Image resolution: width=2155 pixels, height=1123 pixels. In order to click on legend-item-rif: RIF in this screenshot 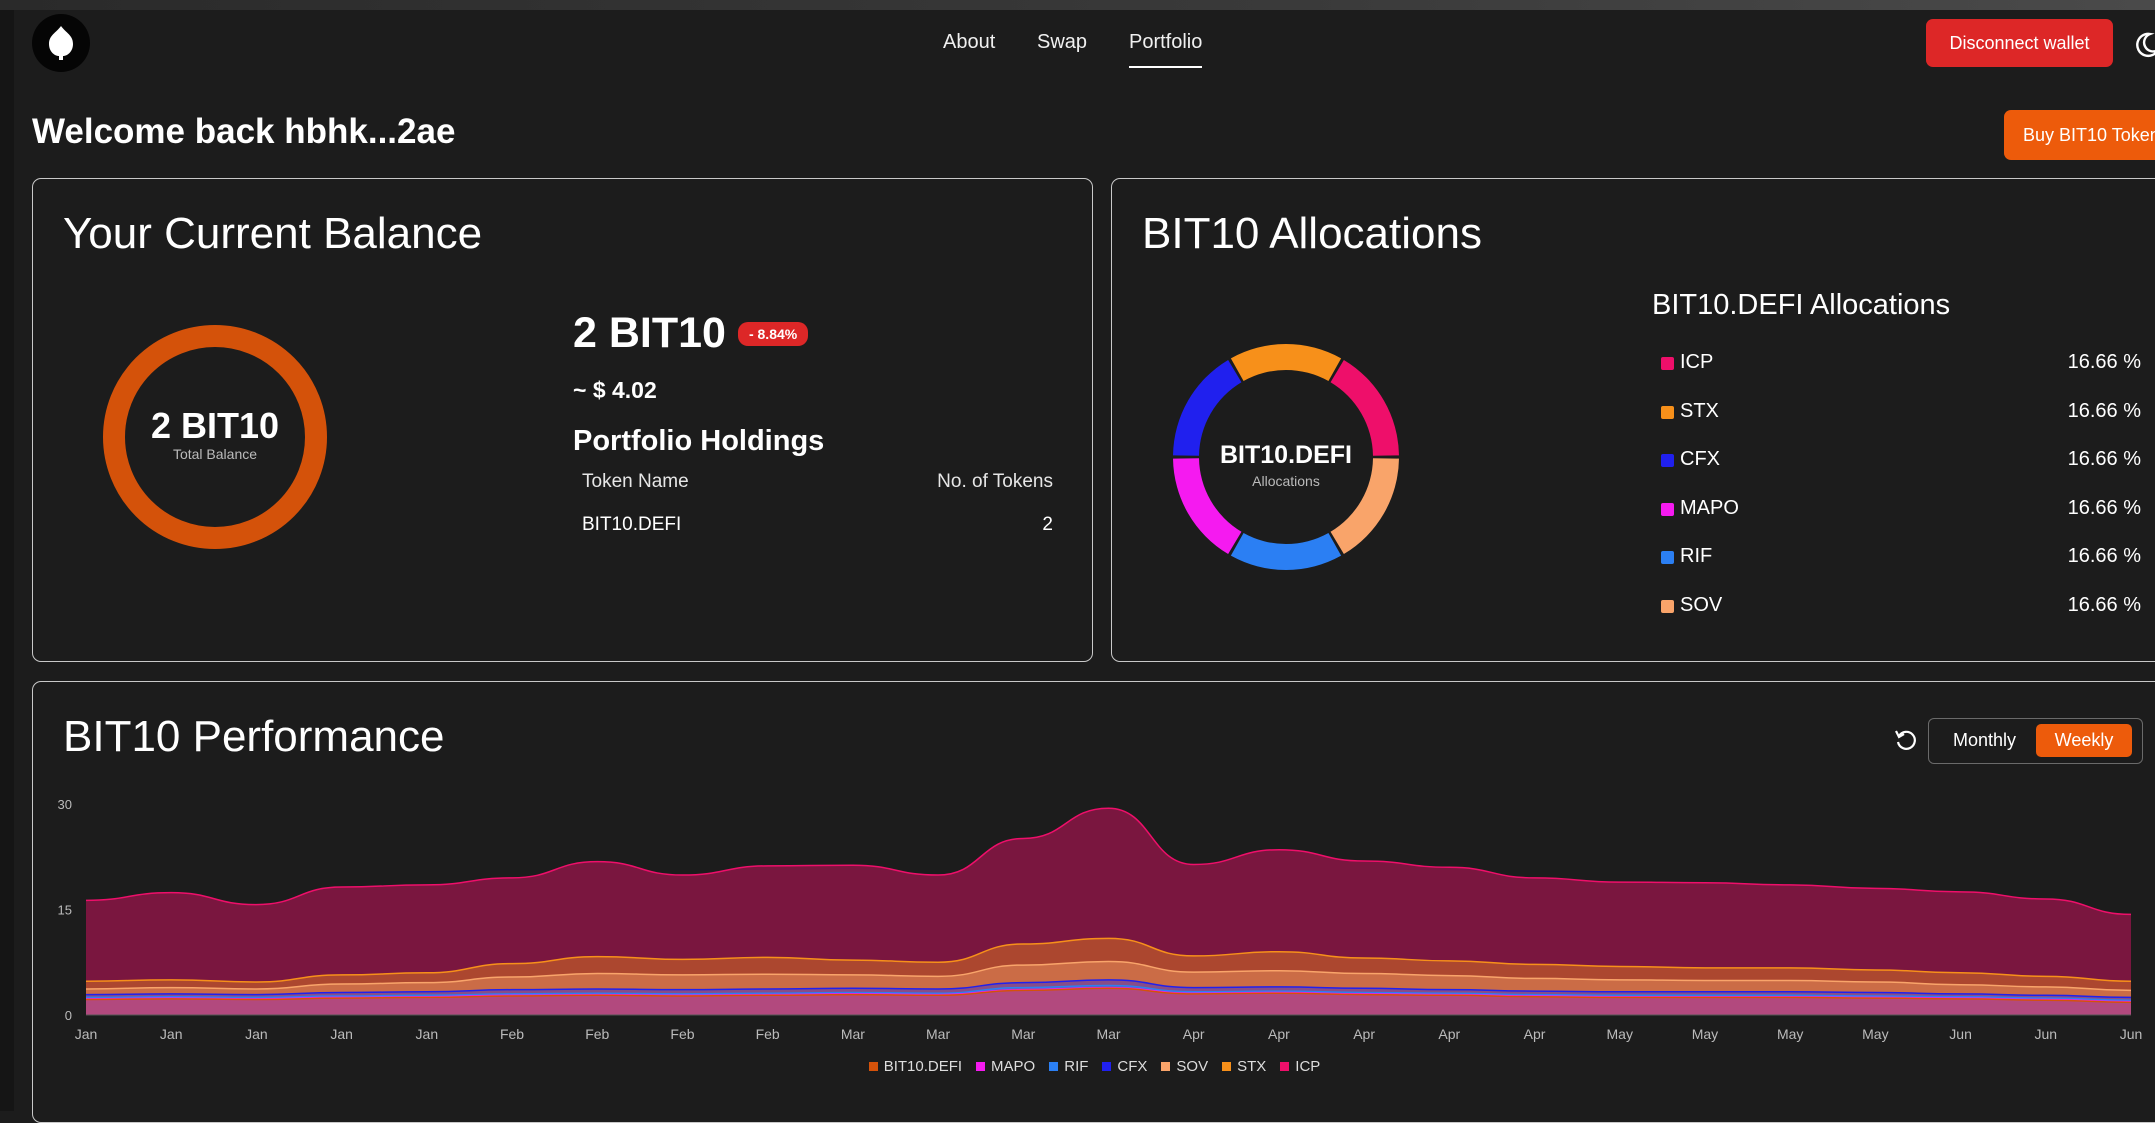, I will do `click(1068, 1066)`.